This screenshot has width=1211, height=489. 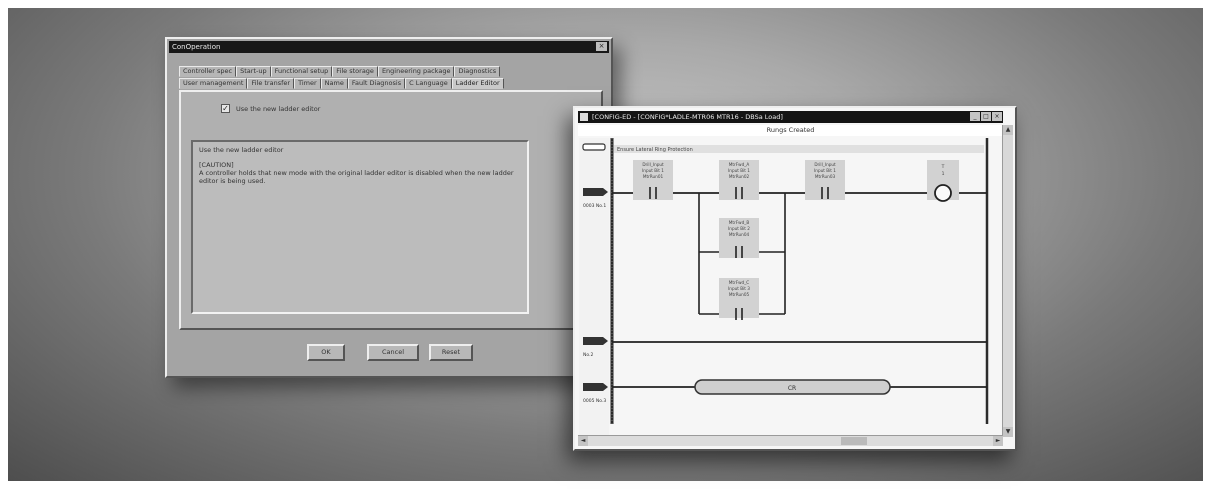 What do you see at coordinates (594, 147) in the screenshot?
I see `rung-selector` at bounding box center [594, 147].